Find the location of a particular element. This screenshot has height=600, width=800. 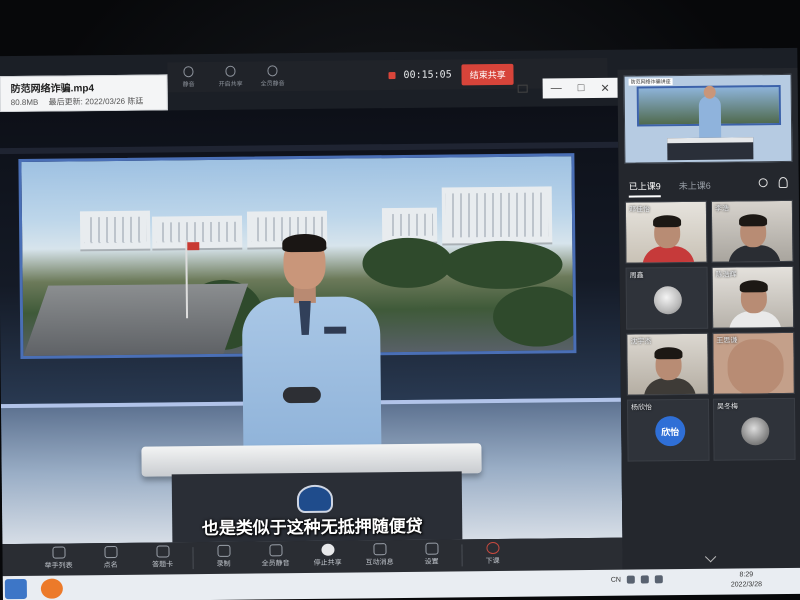

tab-attended: 已上课9 is located at coordinates (644, 188).